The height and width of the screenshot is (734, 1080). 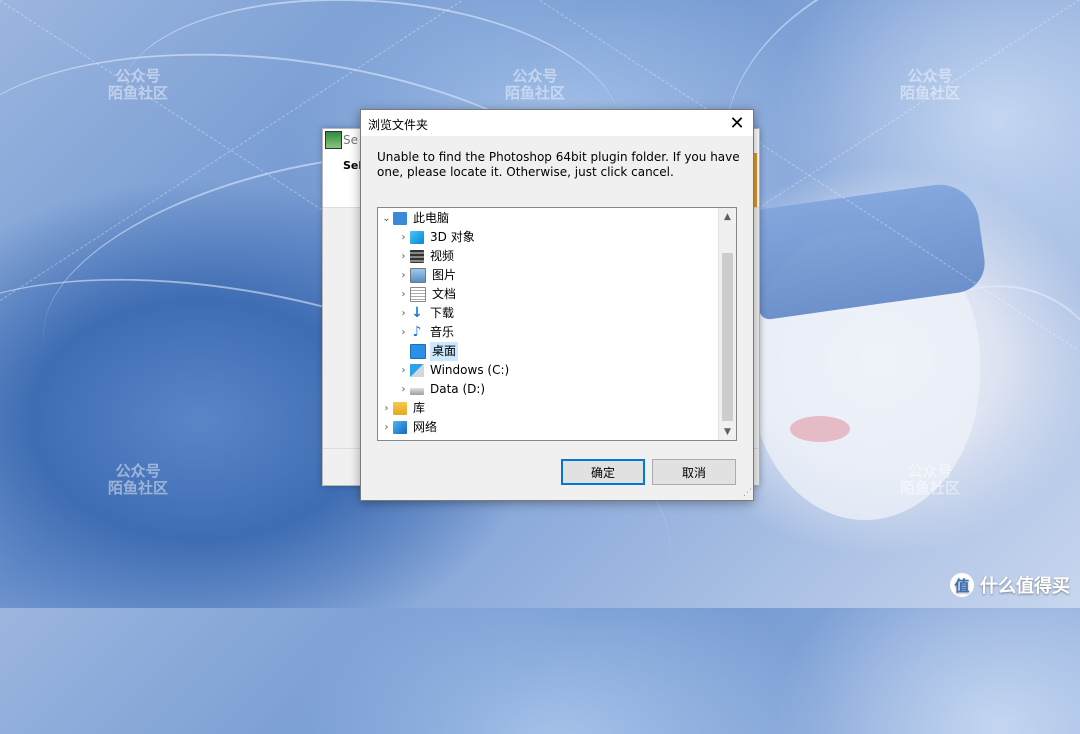 What do you see at coordinates (350, 140) in the screenshot?
I see `setup-window-title: Se` at bounding box center [350, 140].